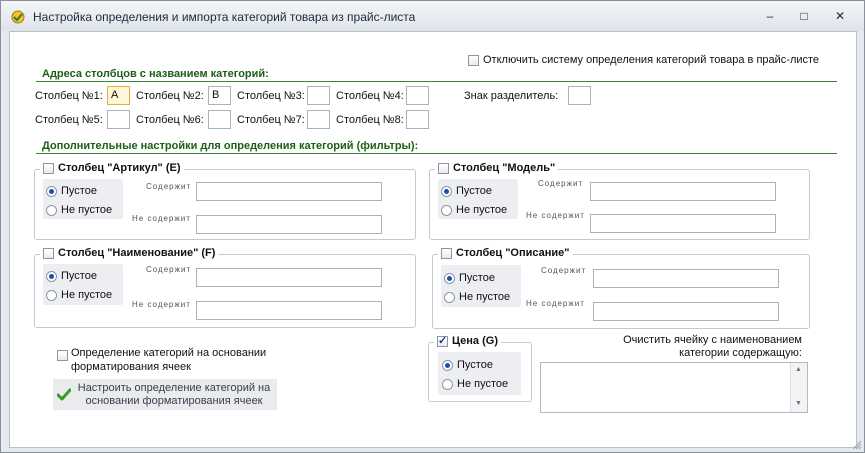  What do you see at coordinates (798, 369) in the screenshot?
I see `scroll-up-icon: ▲` at bounding box center [798, 369].